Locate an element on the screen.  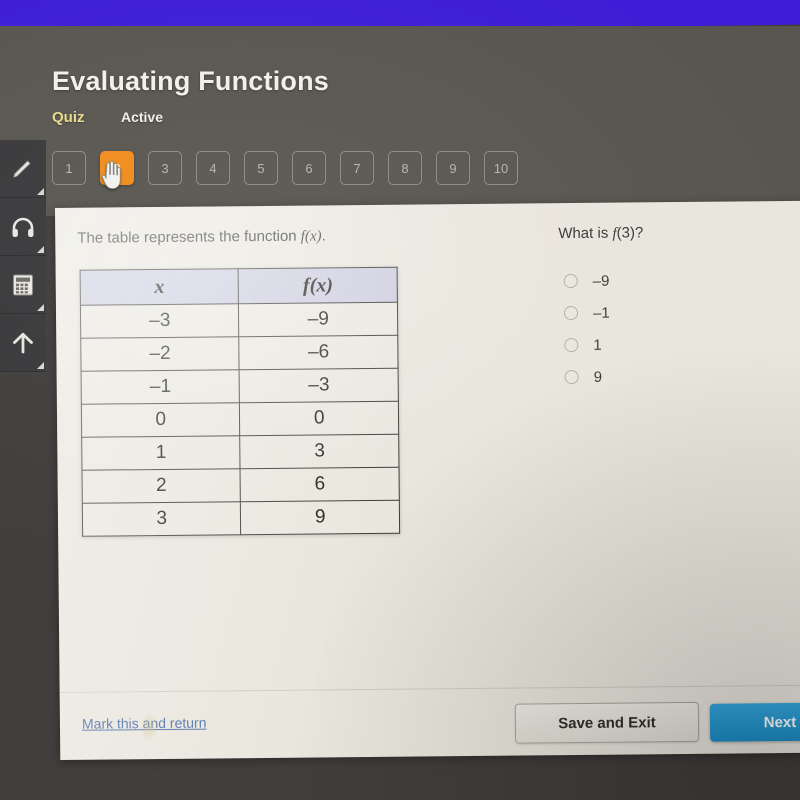
question-text: What is f(3)? is located at coordinates (600, 233).